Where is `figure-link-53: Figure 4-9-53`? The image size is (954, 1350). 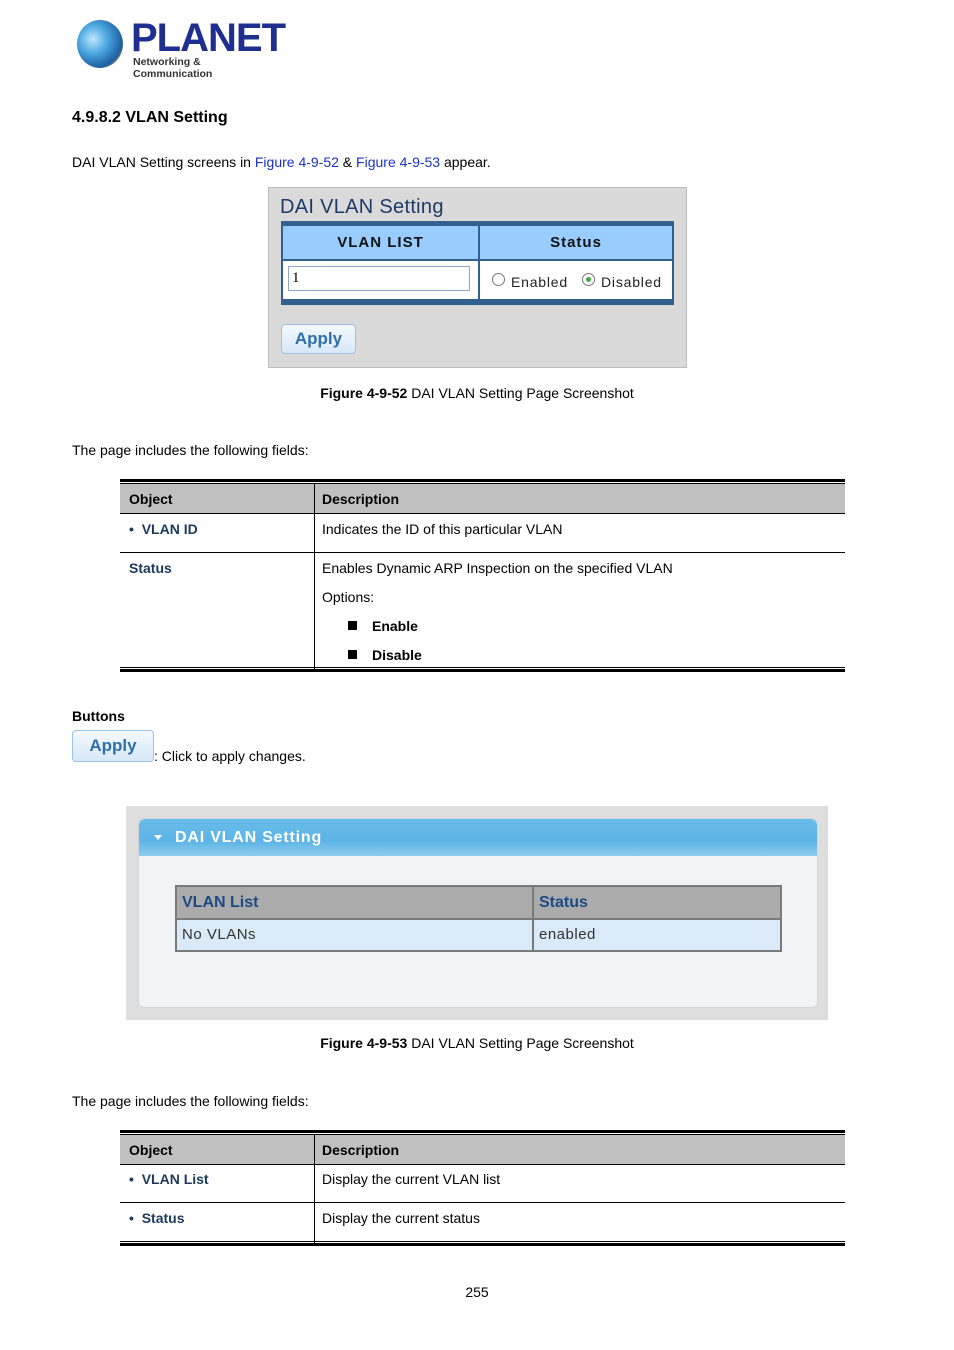
figure-link-53: Figure 4-9-53 is located at coordinates (398, 162).